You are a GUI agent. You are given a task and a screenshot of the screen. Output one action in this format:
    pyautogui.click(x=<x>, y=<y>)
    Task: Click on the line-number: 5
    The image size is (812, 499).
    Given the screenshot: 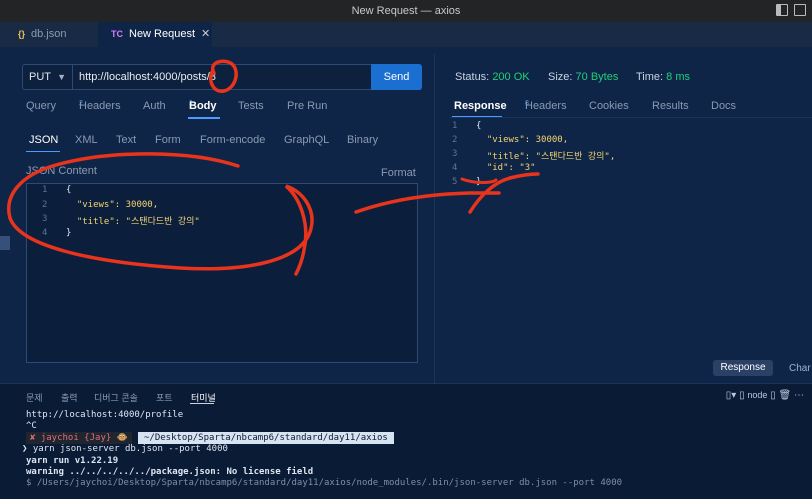 What is the action you would take?
    pyautogui.click(x=455, y=182)
    